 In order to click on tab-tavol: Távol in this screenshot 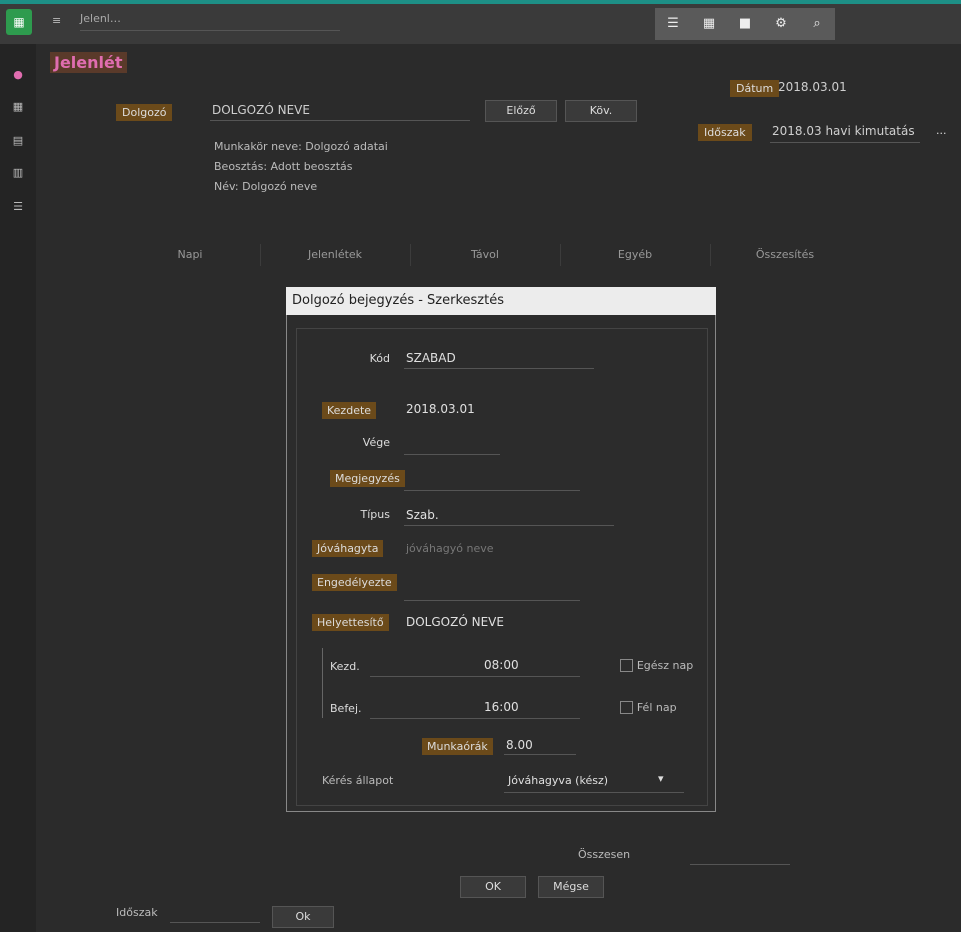, I will do `click(485, 255)`.